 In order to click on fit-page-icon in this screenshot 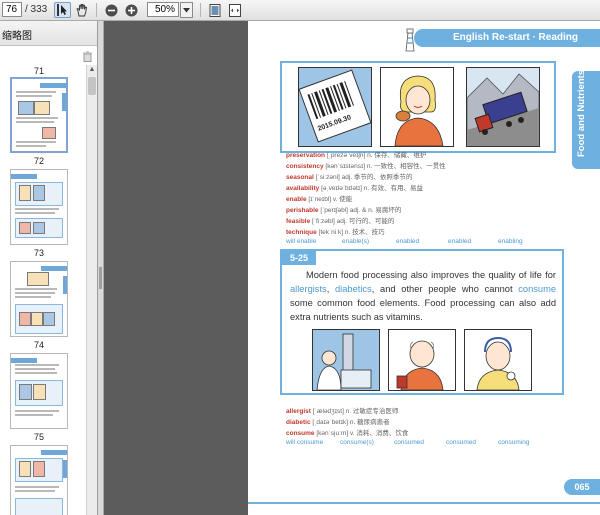, I will do `click(214, 10)`.